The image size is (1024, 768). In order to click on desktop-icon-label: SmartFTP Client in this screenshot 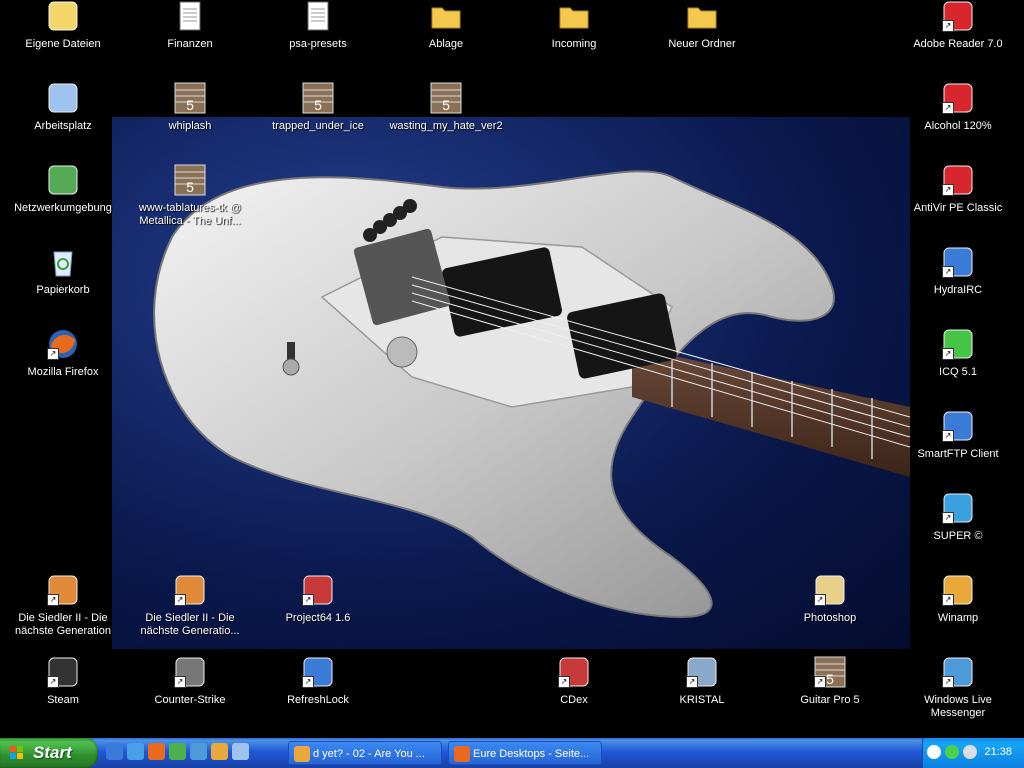, I will do `click(958, 454)`.